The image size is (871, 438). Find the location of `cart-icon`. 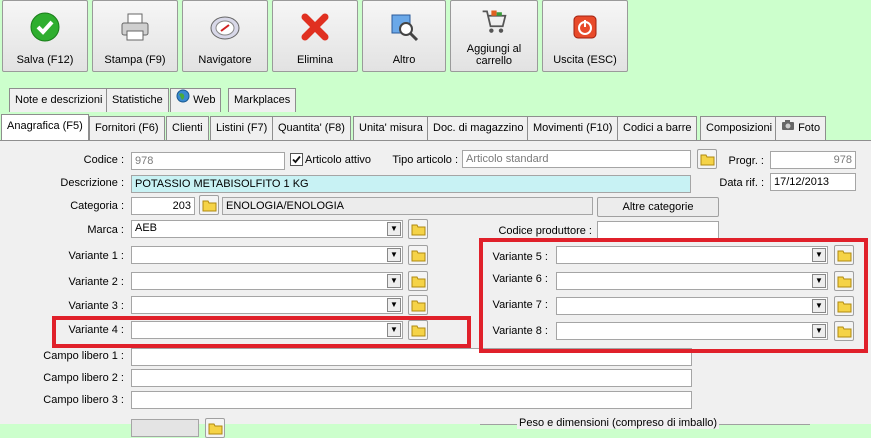

cart-icon is located at coordinates (494, 22).